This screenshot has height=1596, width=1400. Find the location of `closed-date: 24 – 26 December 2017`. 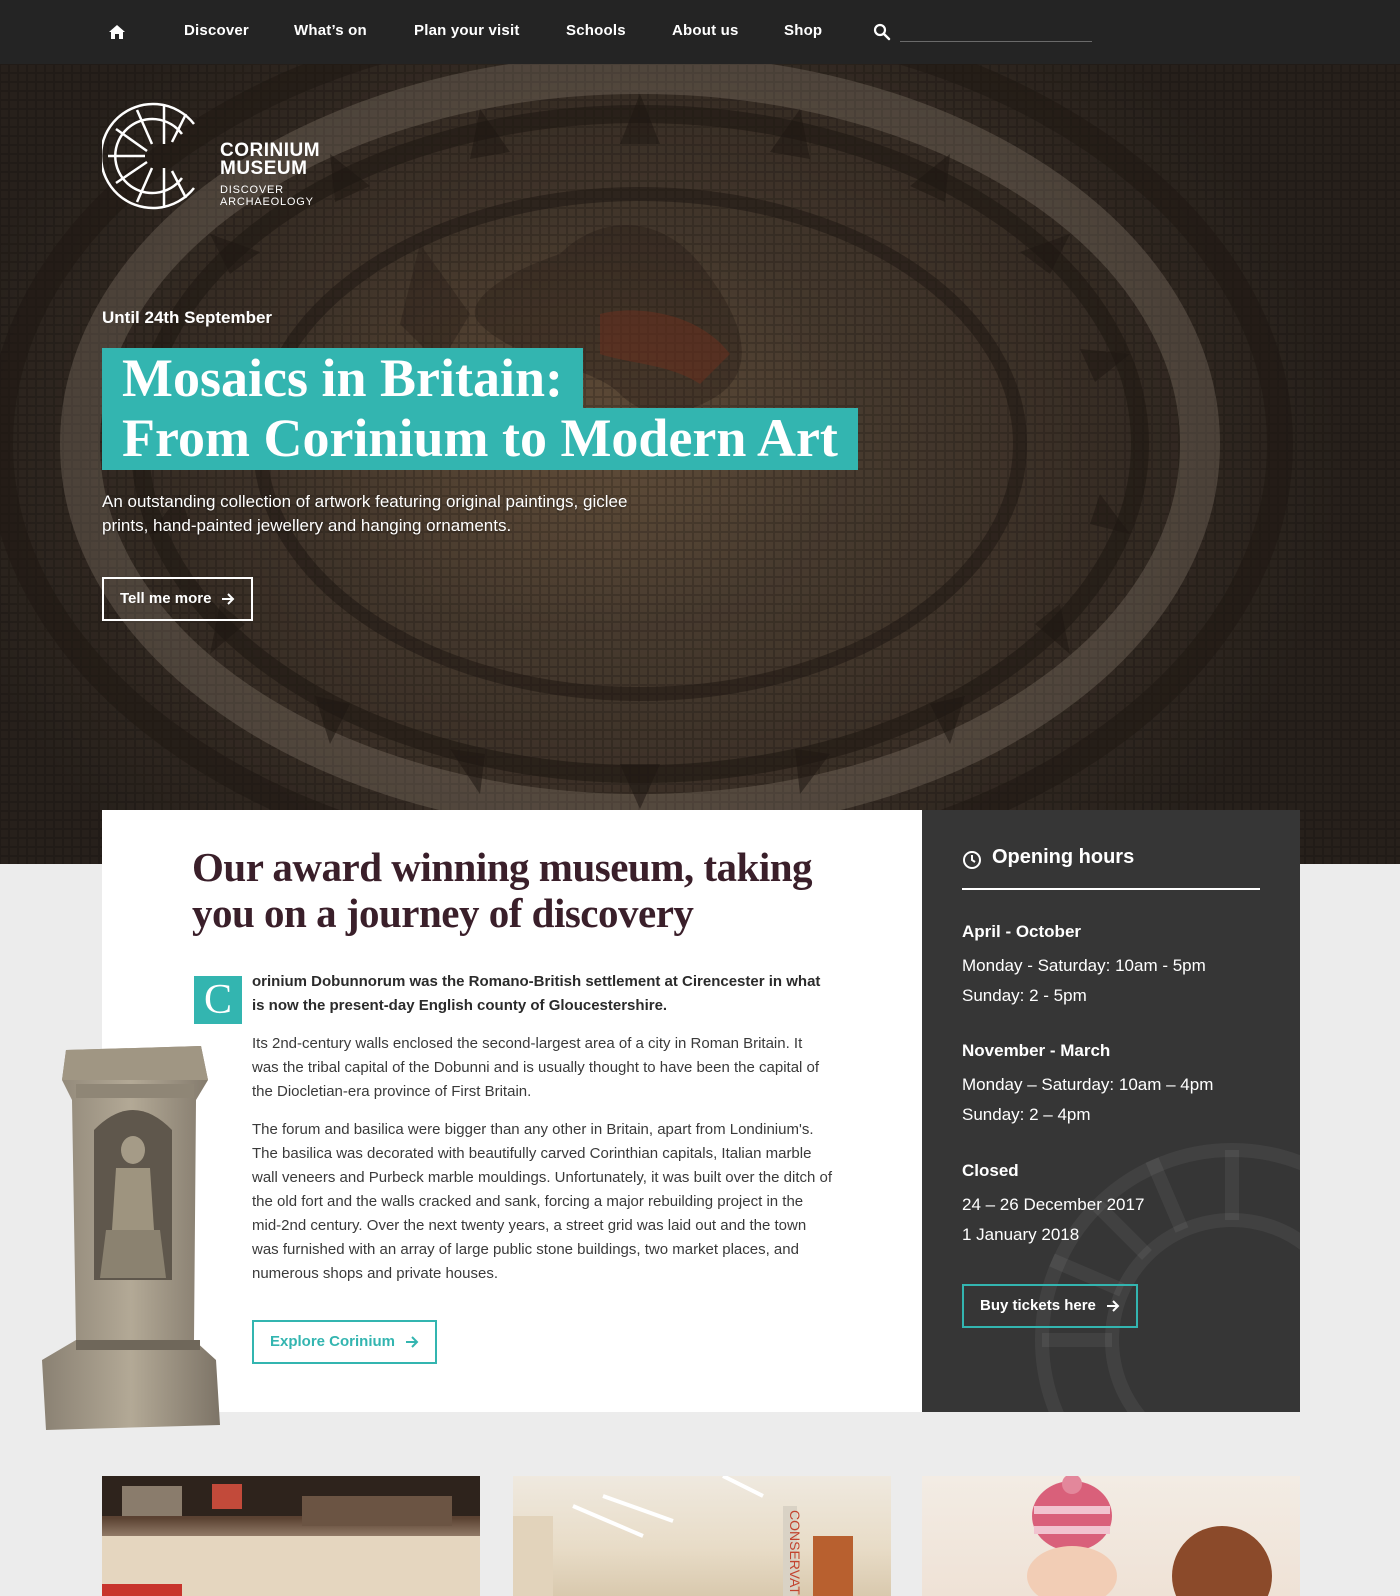

closed-date: 24 – 26 December 2017 is located at coordinates (1053, 1204).